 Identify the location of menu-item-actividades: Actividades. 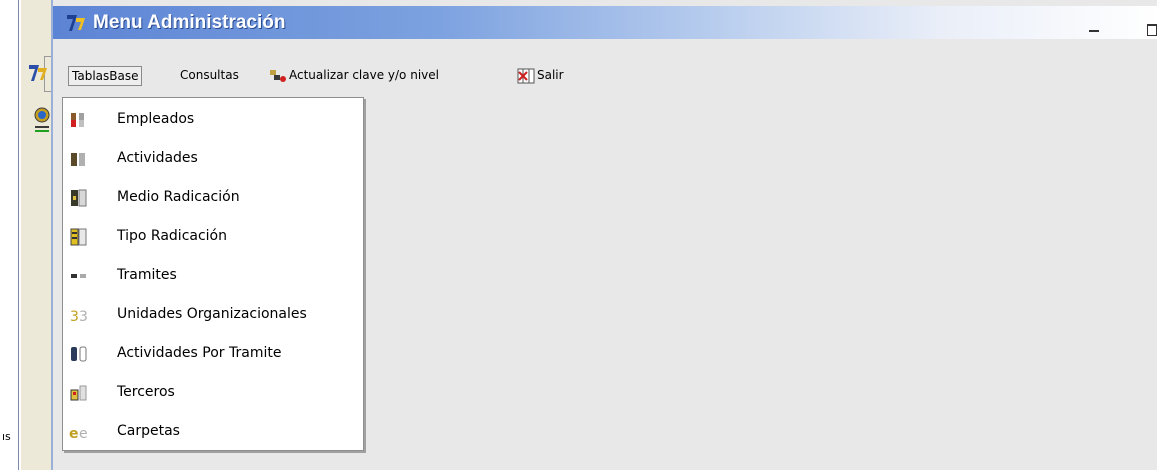
(213, 159).